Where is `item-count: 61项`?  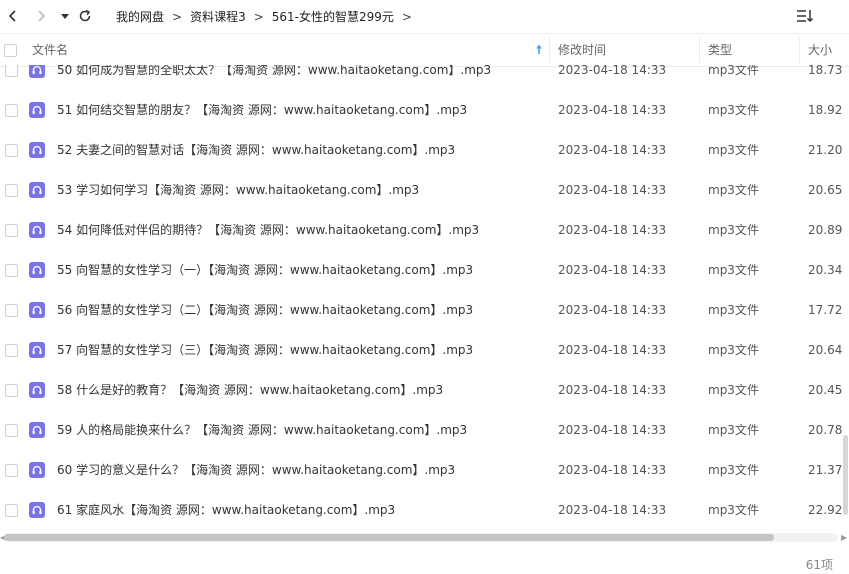 item-count: 61项 is located at coordinates (819, 565).